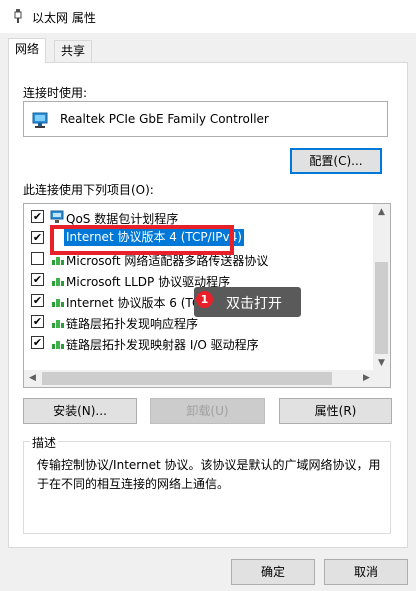  I want to click on description-legend: 描述, so click(44, 442).